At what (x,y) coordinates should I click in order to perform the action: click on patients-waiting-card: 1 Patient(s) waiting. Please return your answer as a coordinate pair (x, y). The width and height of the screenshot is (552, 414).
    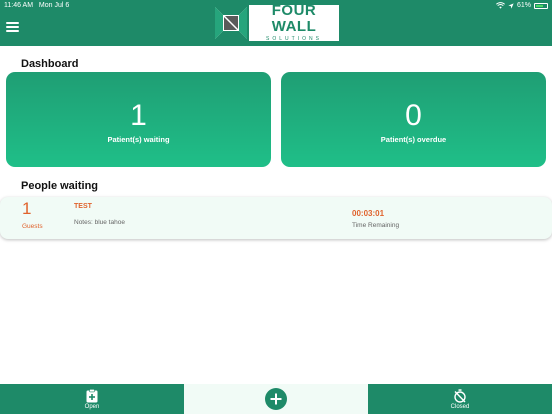
    Looking at the image, I should click on (138, 119).